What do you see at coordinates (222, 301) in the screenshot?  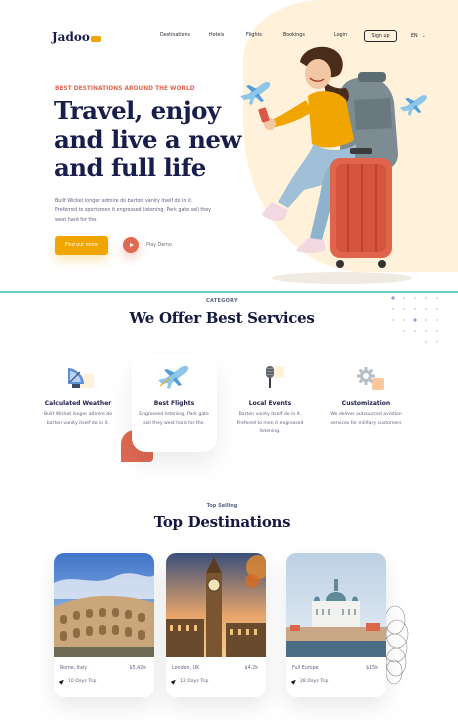 I see `services-category-label: CATEGORY` at bounding box center [222, 301].